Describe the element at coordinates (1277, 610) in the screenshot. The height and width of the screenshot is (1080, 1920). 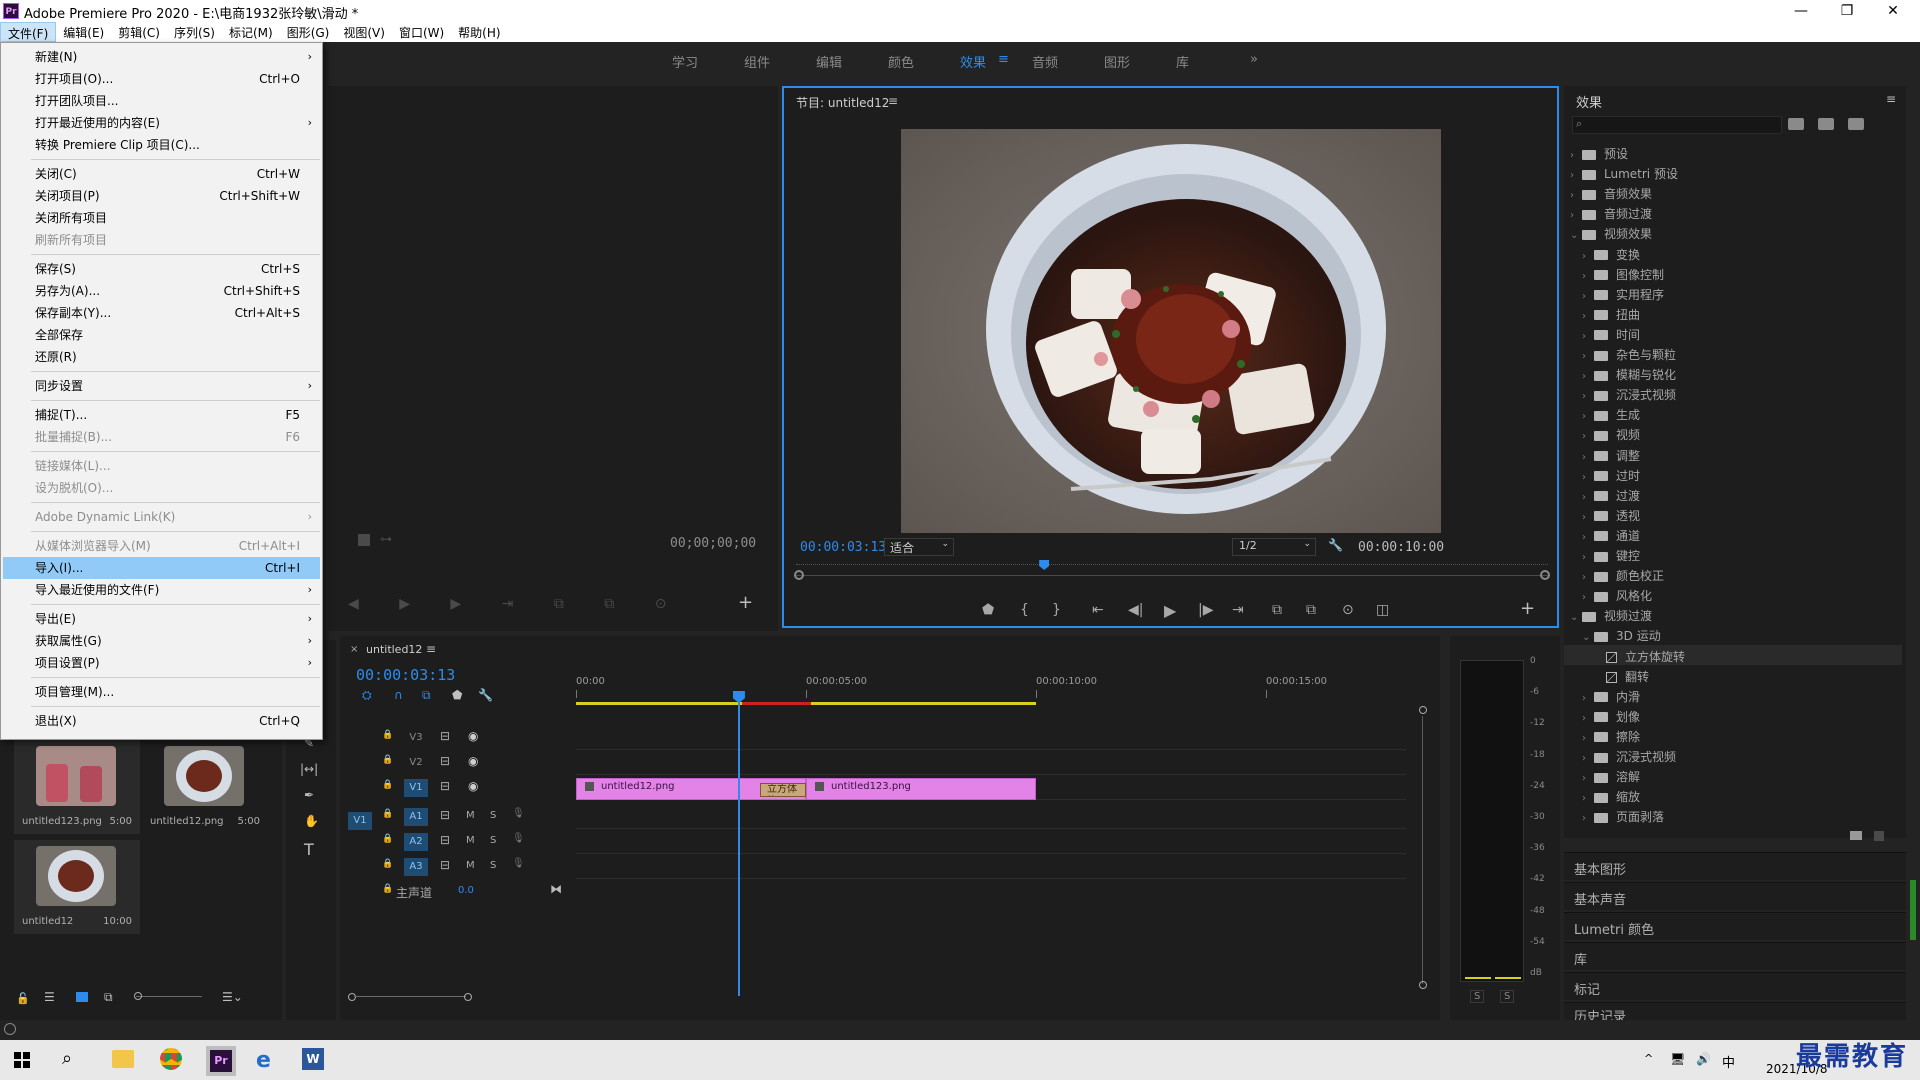
I see `lift-icon: ⧉` at that location.